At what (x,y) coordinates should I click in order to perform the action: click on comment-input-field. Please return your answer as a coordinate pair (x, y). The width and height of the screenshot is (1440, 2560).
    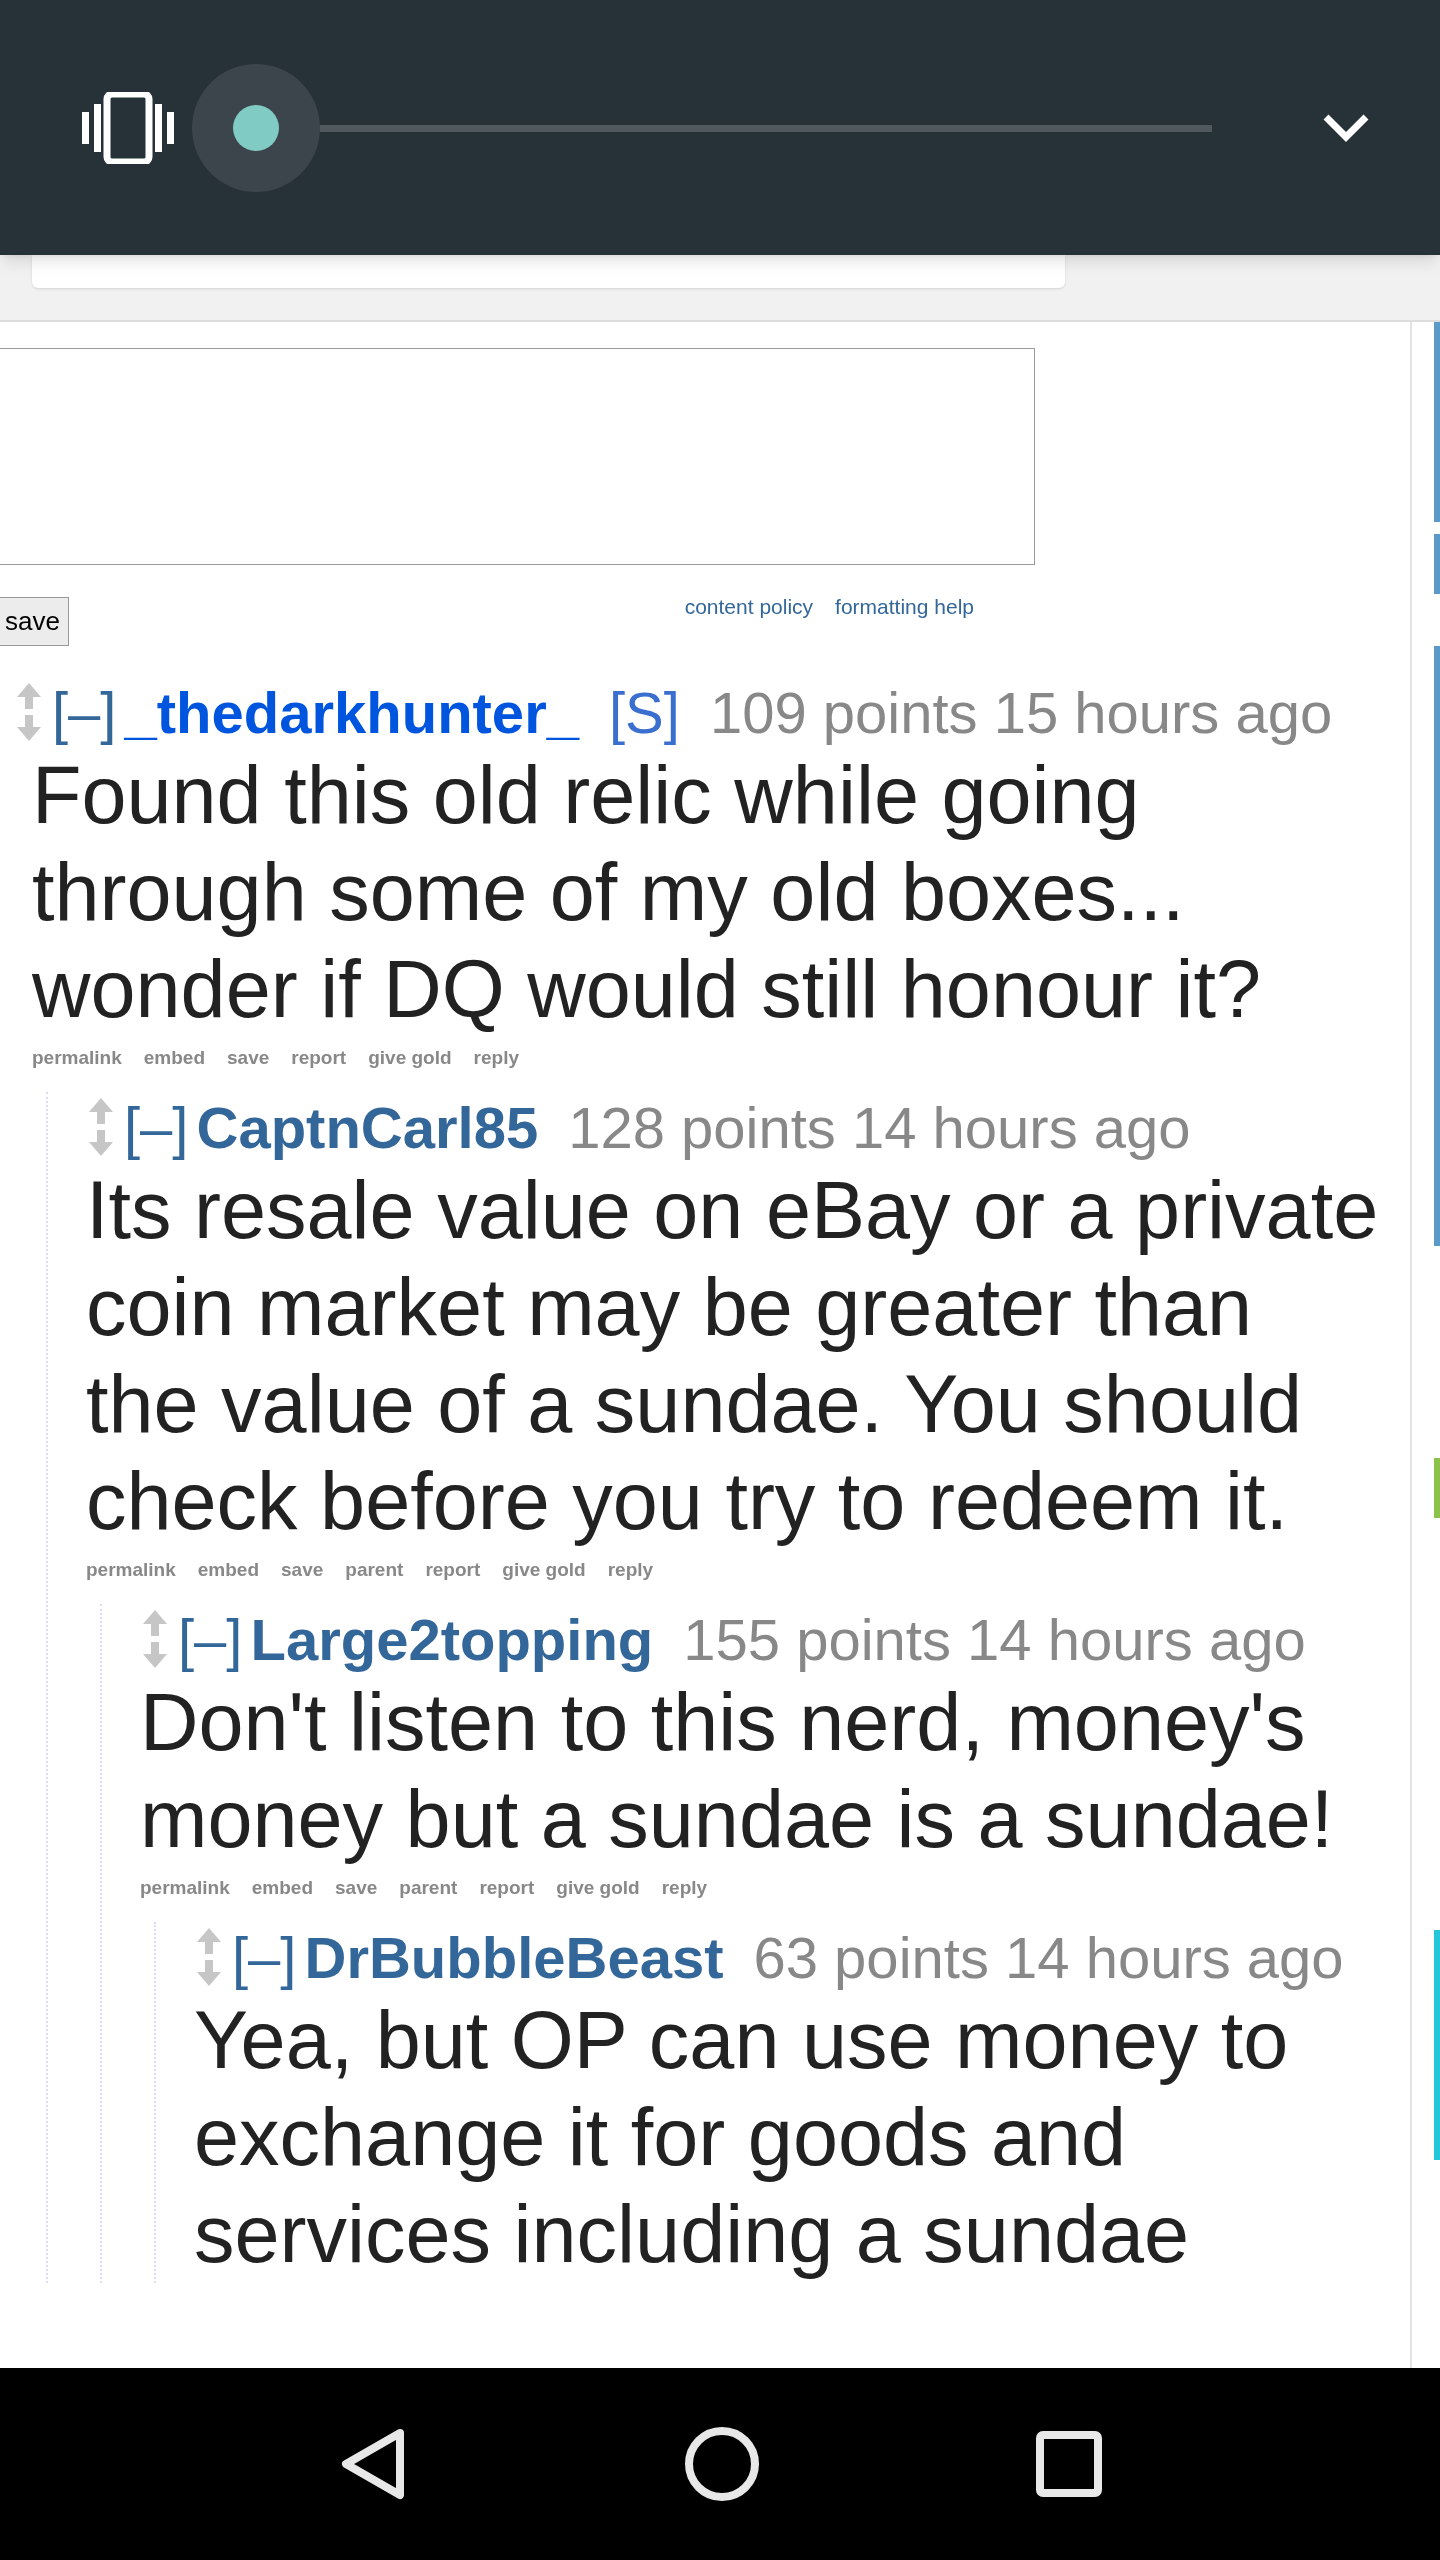
    Looking at the image, I should click on (517, 456).